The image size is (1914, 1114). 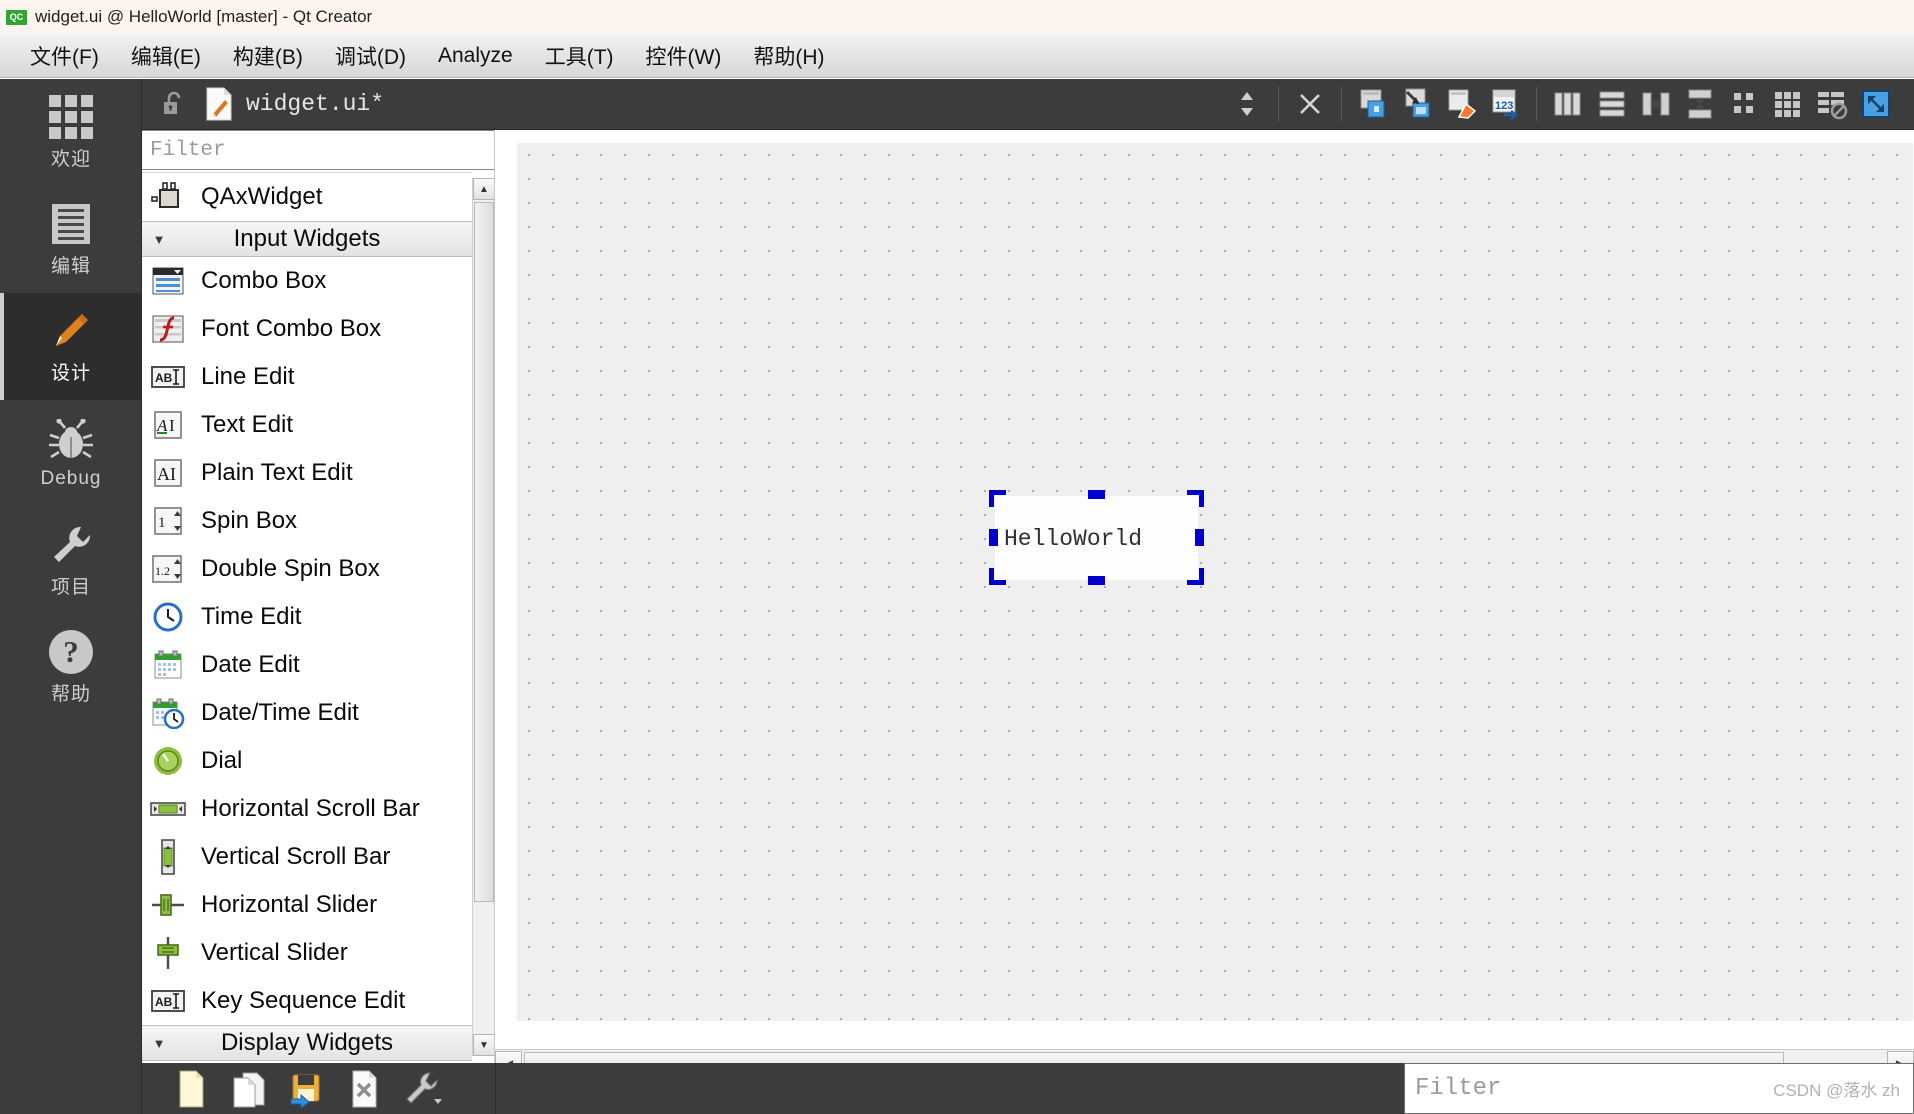 What do you see at coordinates (370, 56) in the screenshot?
I see `menu-debug: 调试(D)` at bounding box center [370, 56].